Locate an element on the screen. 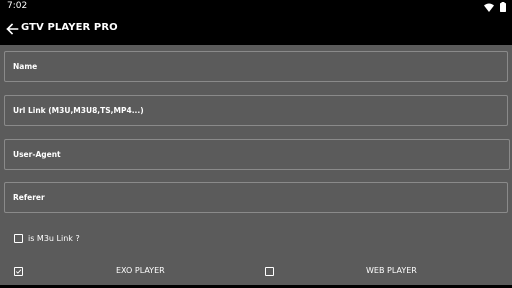 The image size is (512, 288). checkmark-icon is located at coordinates (18, 271).